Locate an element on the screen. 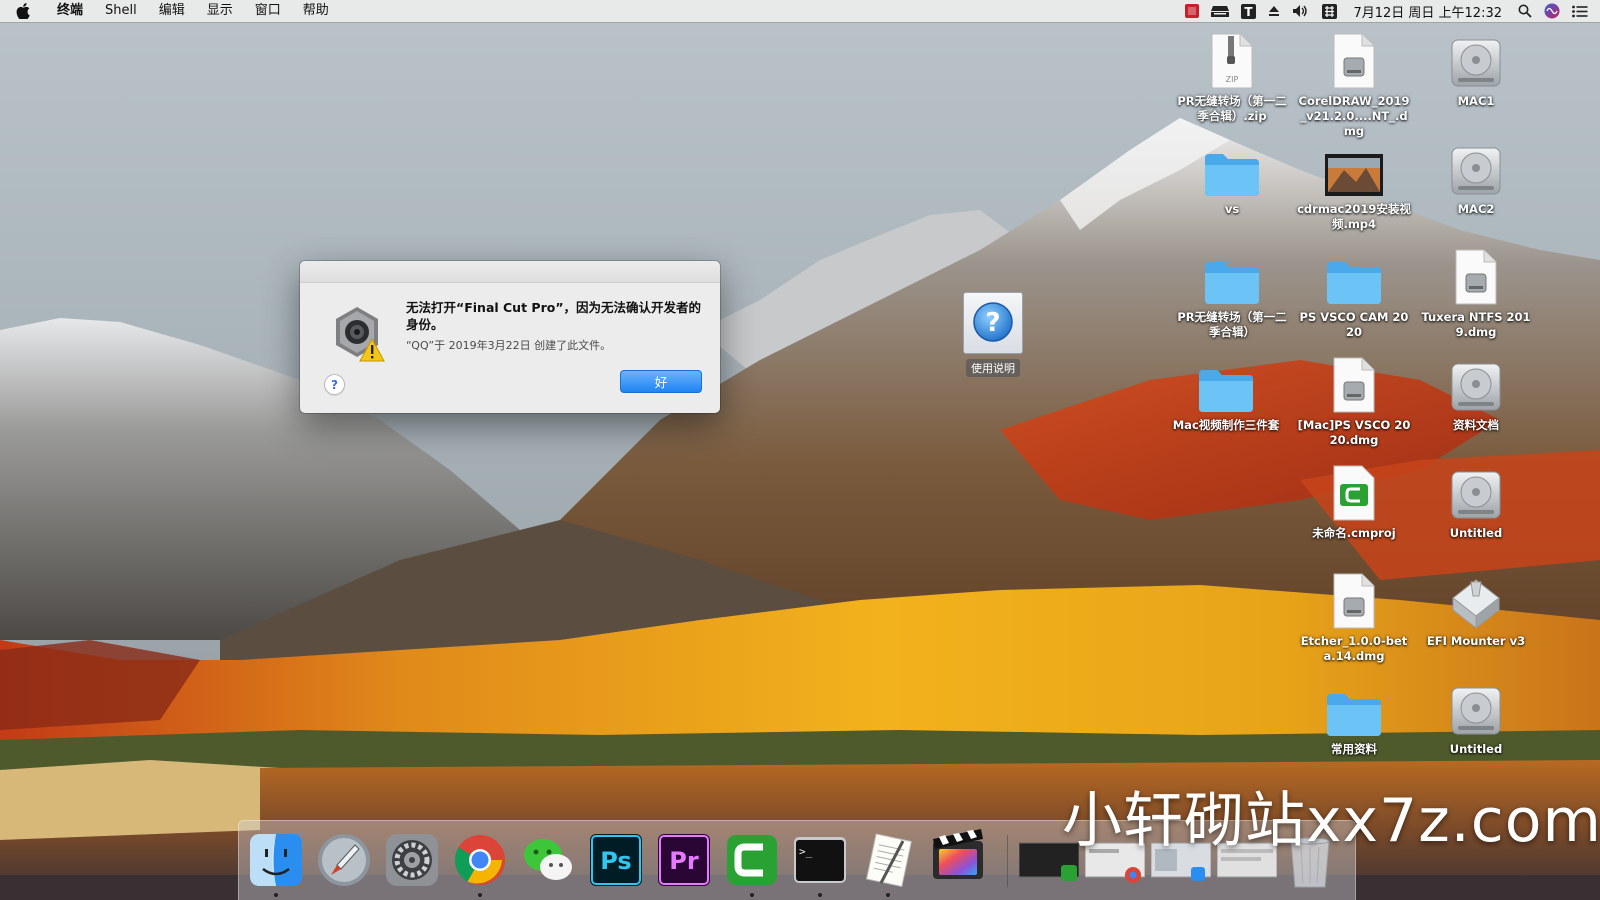 The height and width of the screenshot is (900, 1600). final-cut-pro-icon is located at coordinates (956, 852).